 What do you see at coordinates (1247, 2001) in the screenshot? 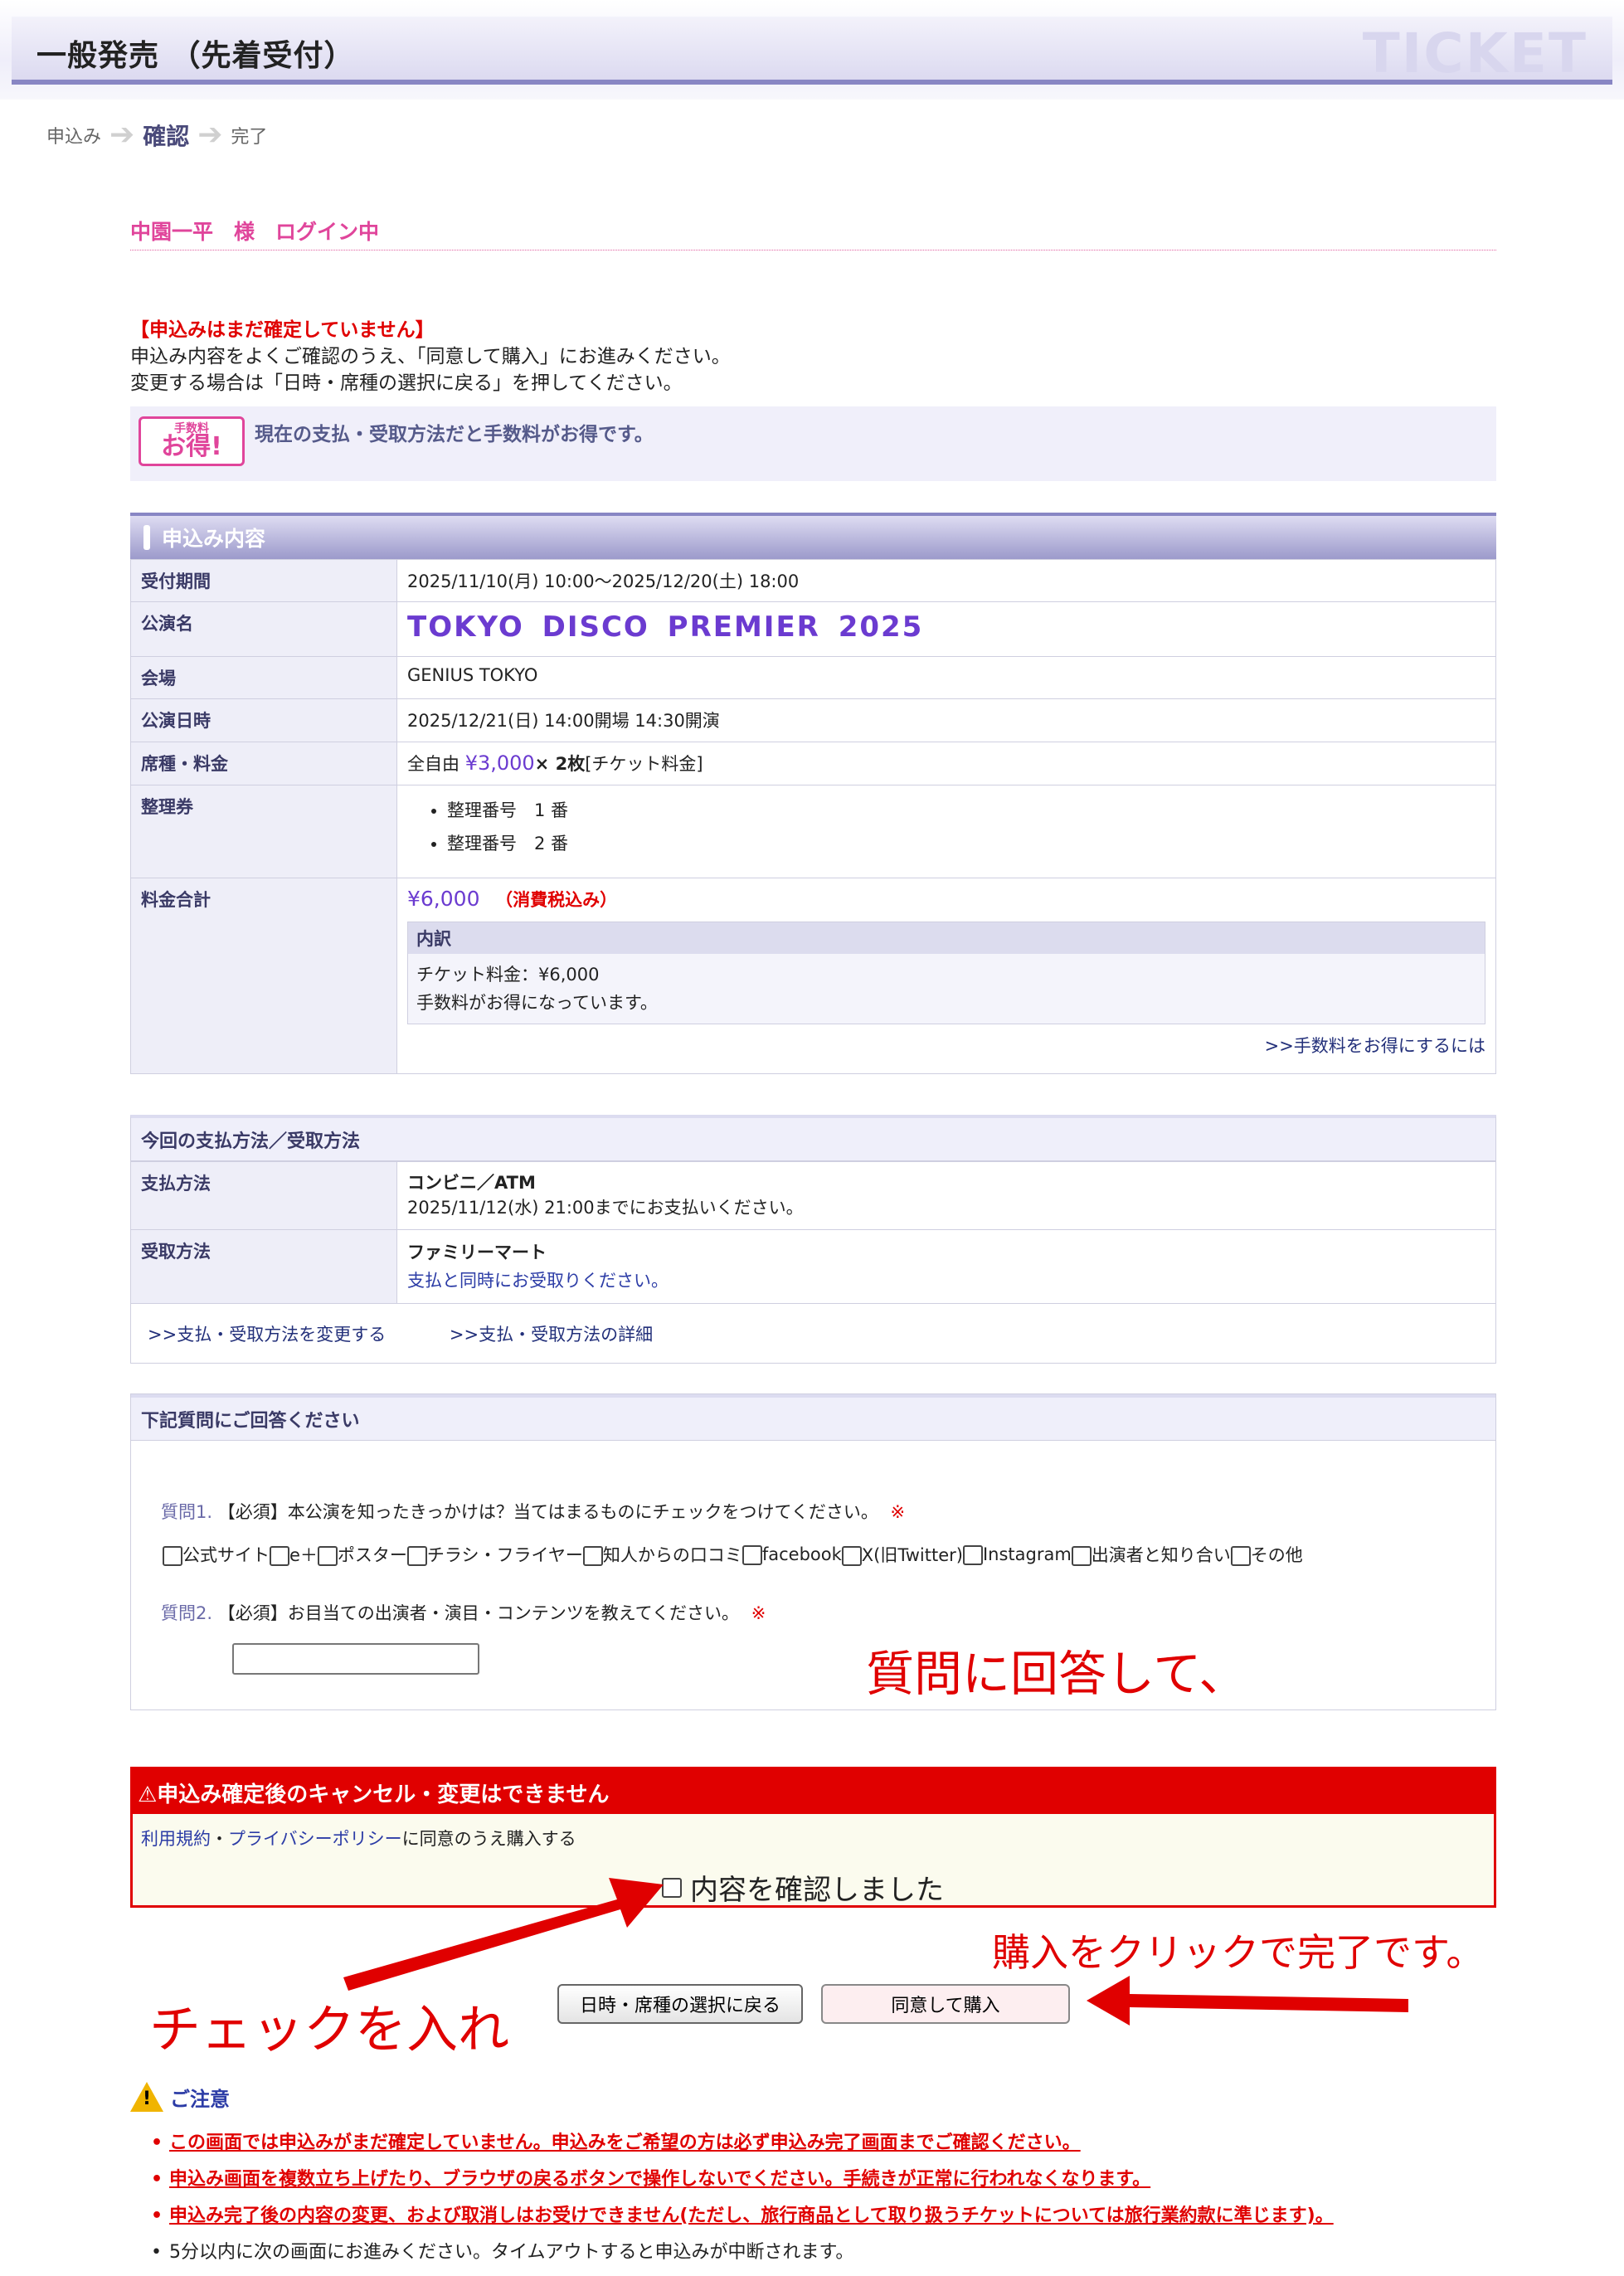
I see `arrow-to-purchase-icon` at bounding box center [1247, 2001].